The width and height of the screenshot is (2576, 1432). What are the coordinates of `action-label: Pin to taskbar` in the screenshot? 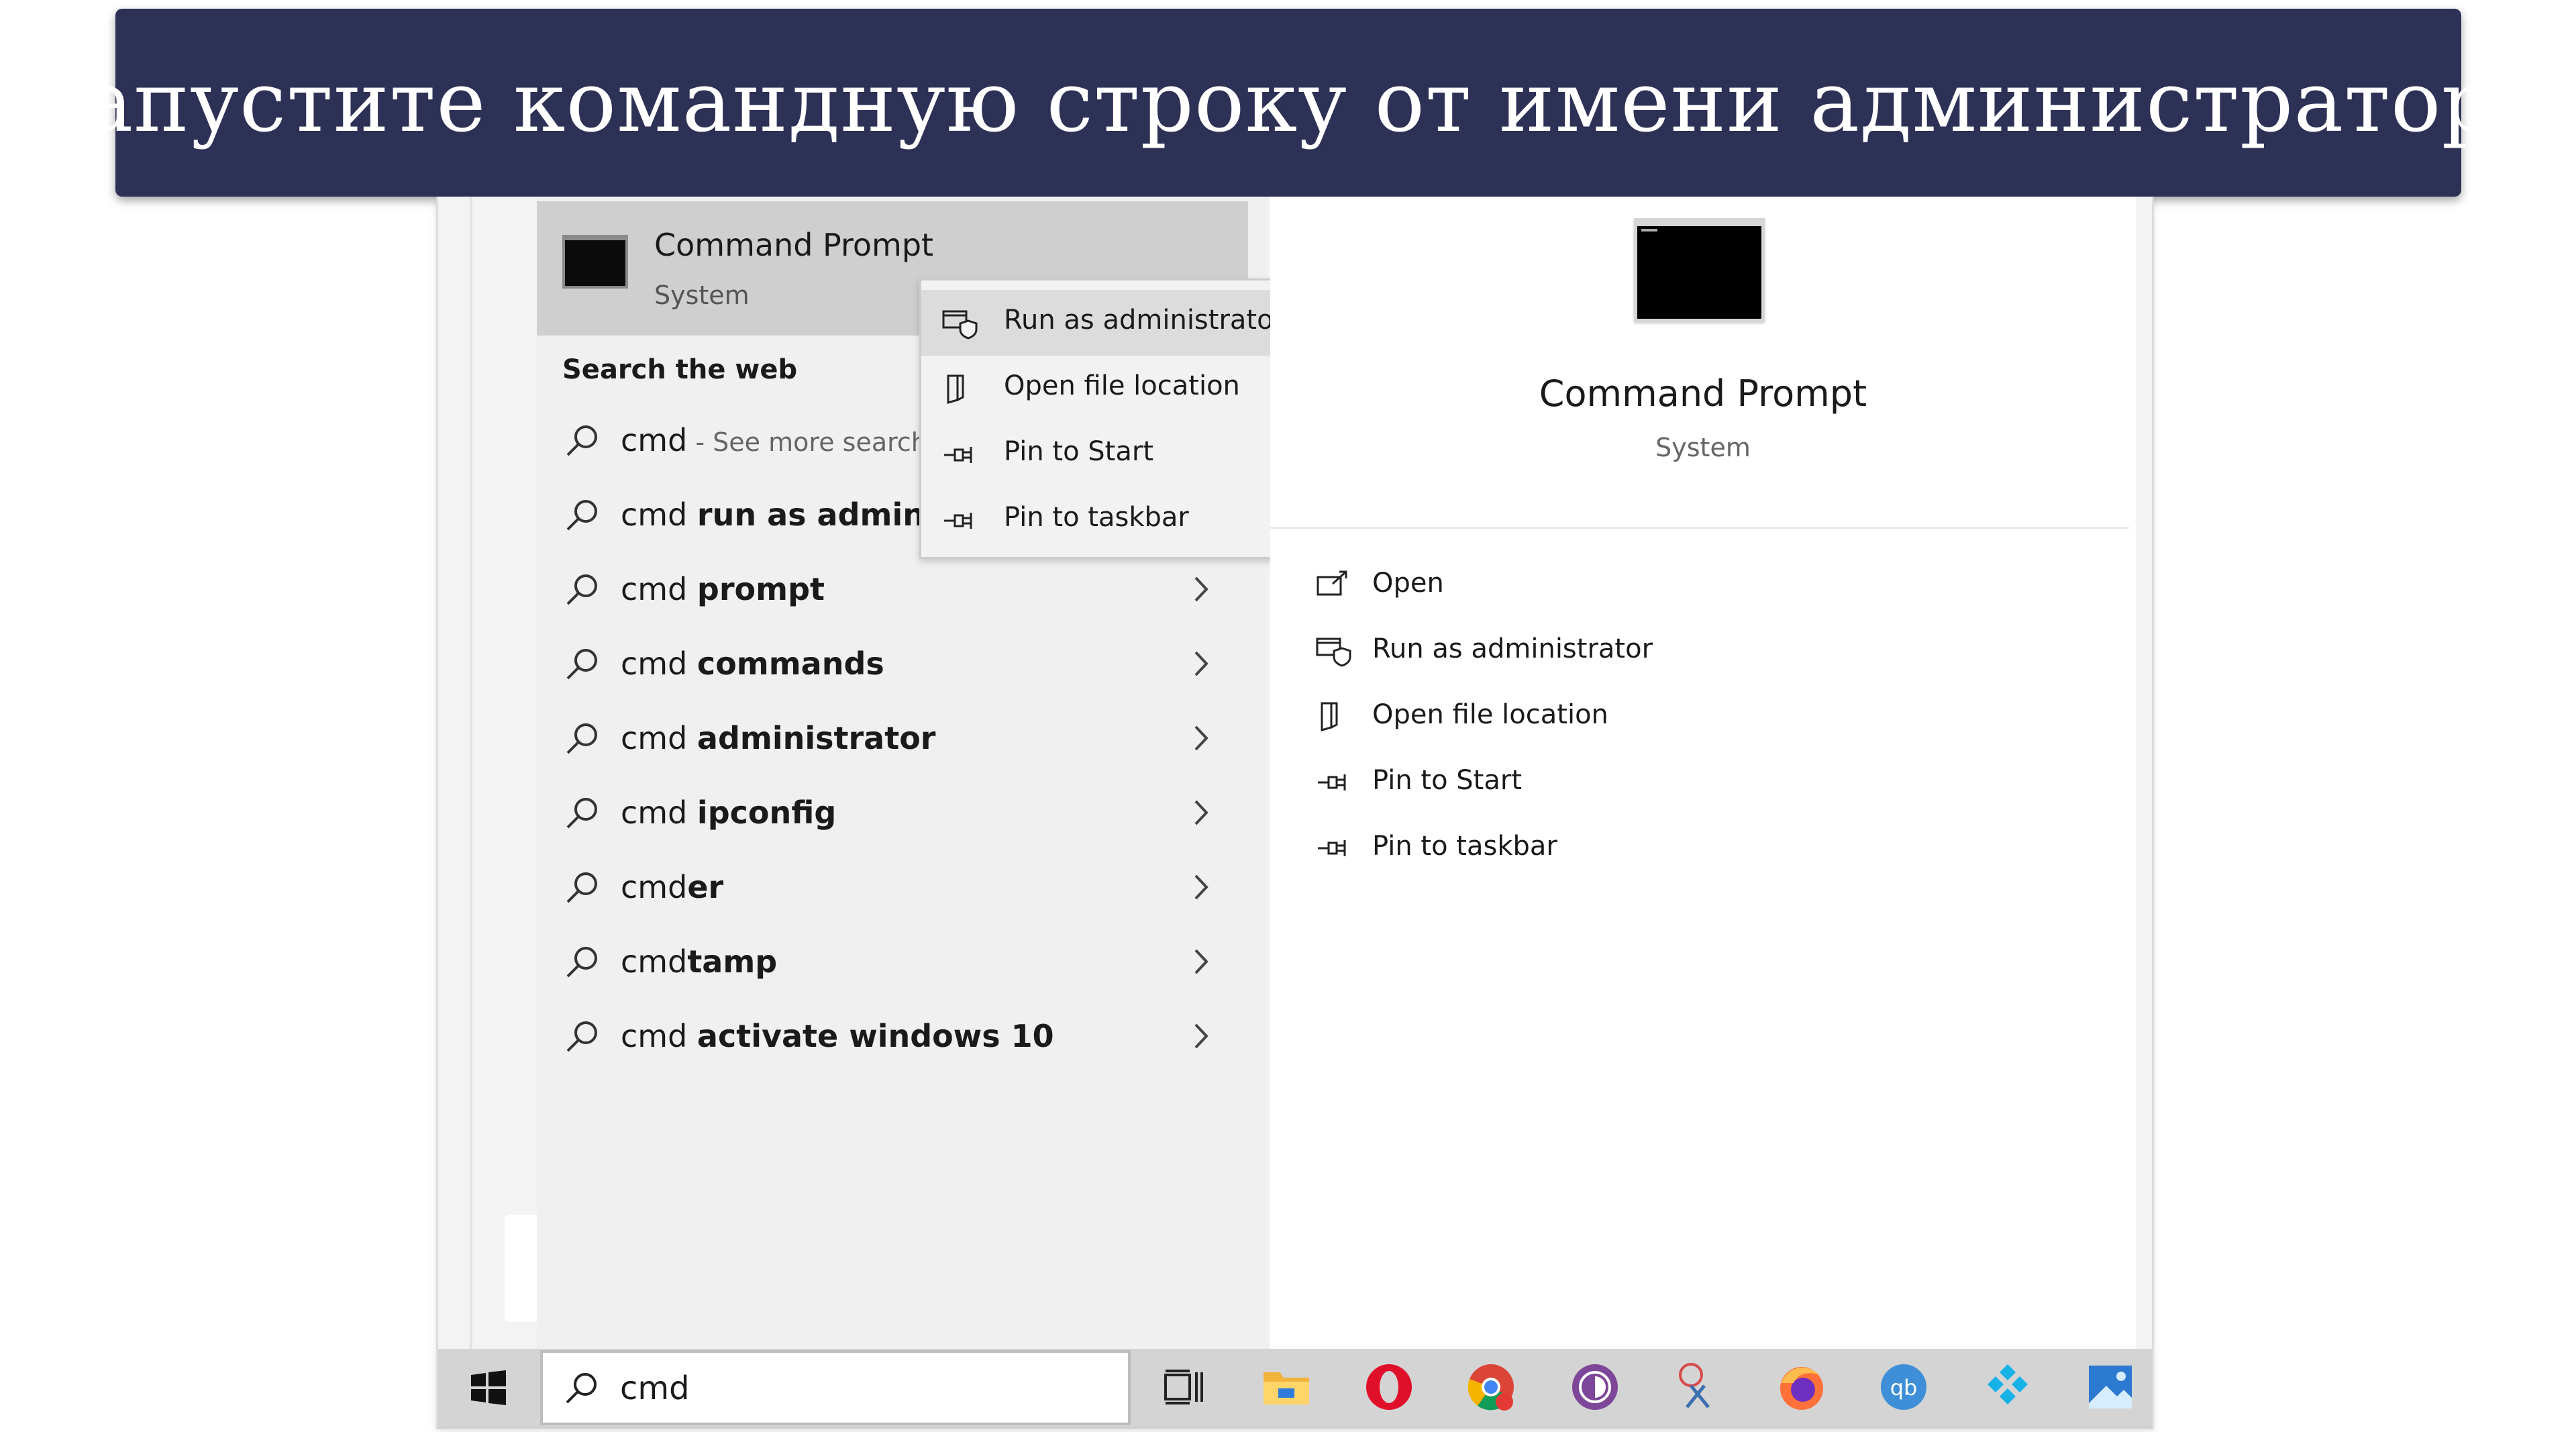 It's located at (1464, 846).